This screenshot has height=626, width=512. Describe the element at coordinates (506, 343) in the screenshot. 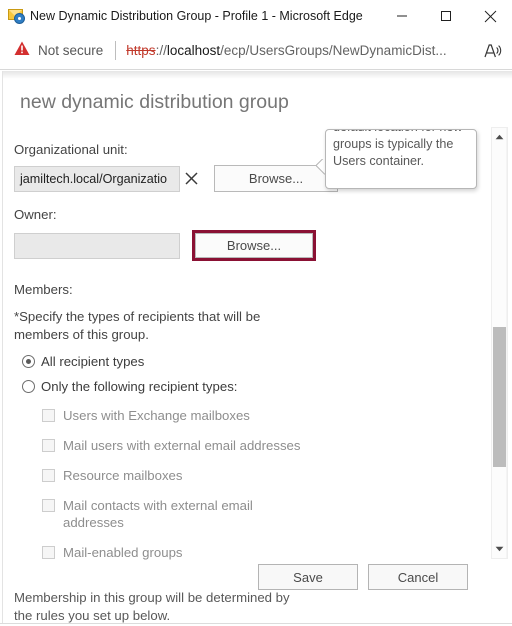

I see `scrollbar-track-edge` at that location.